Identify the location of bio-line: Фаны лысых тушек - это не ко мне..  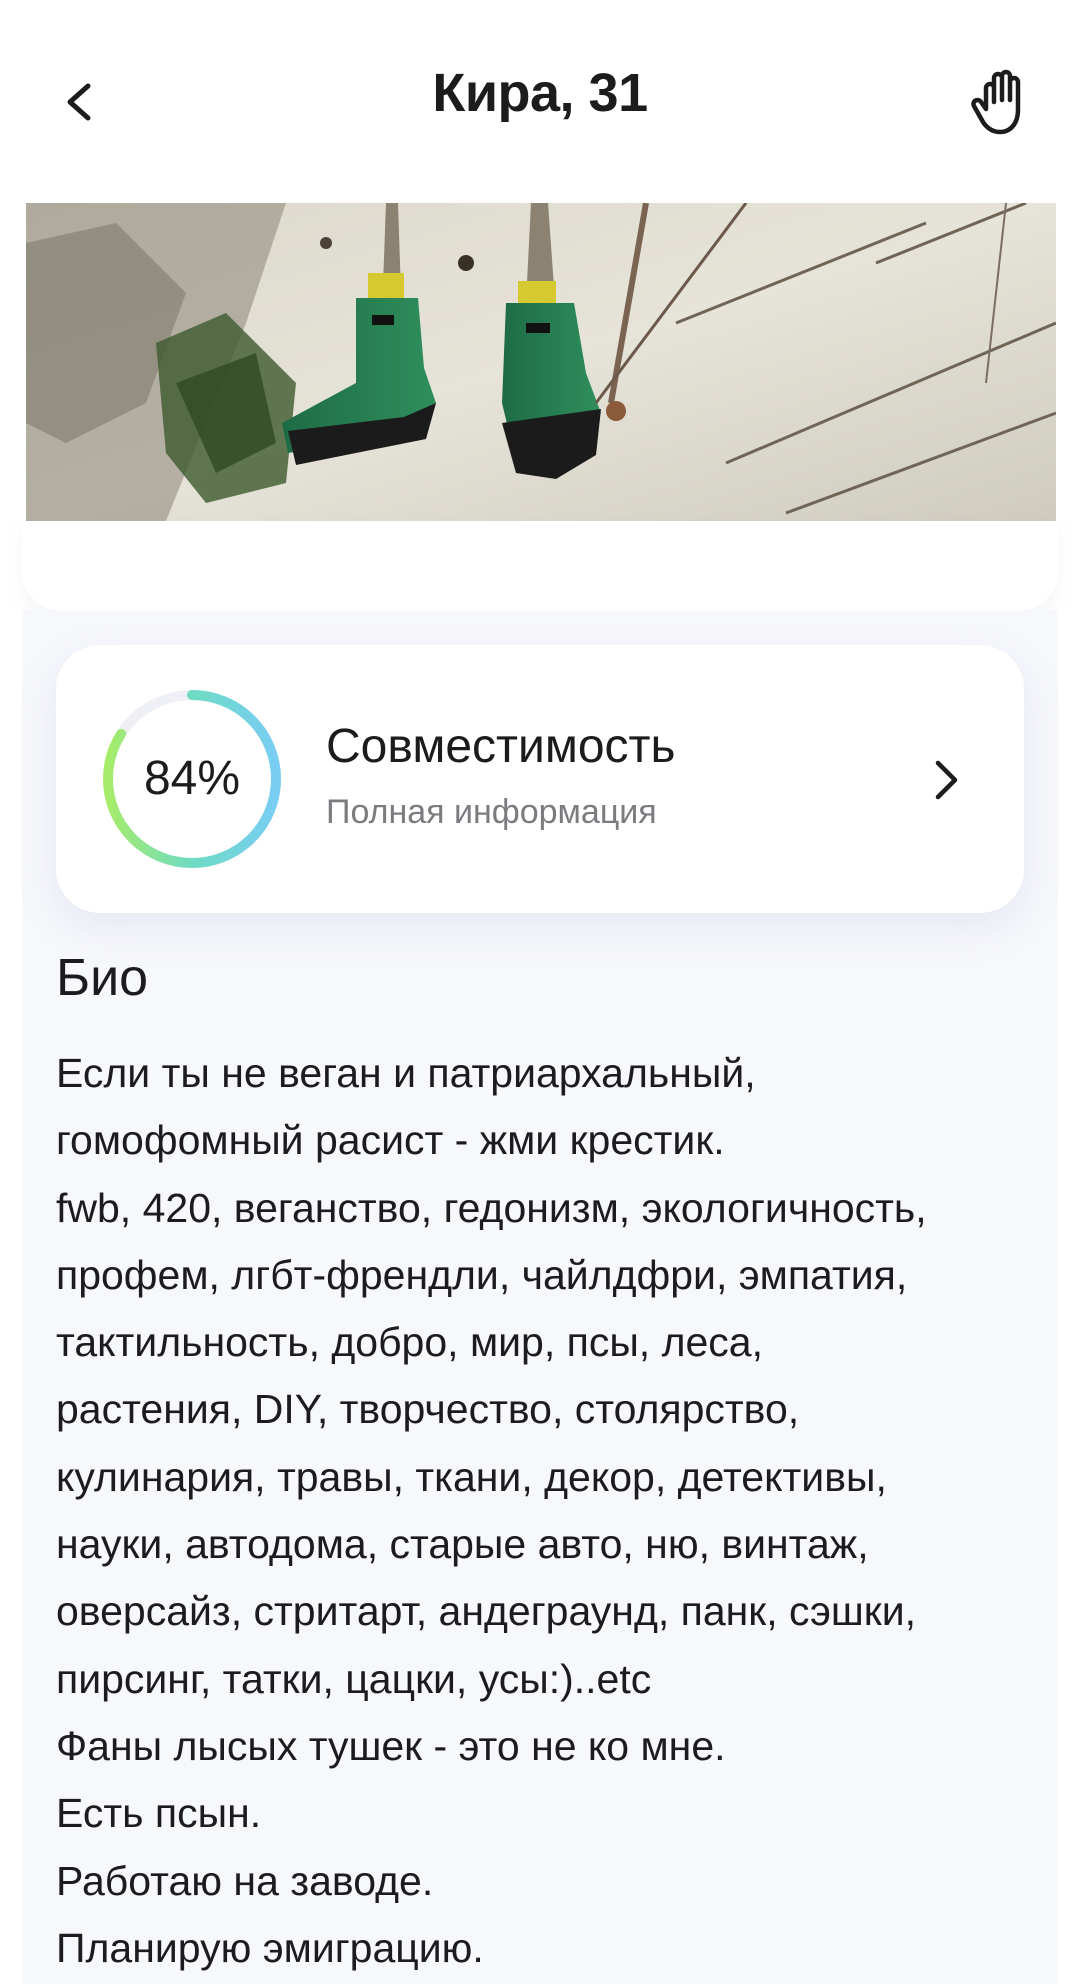
(391, 1745).